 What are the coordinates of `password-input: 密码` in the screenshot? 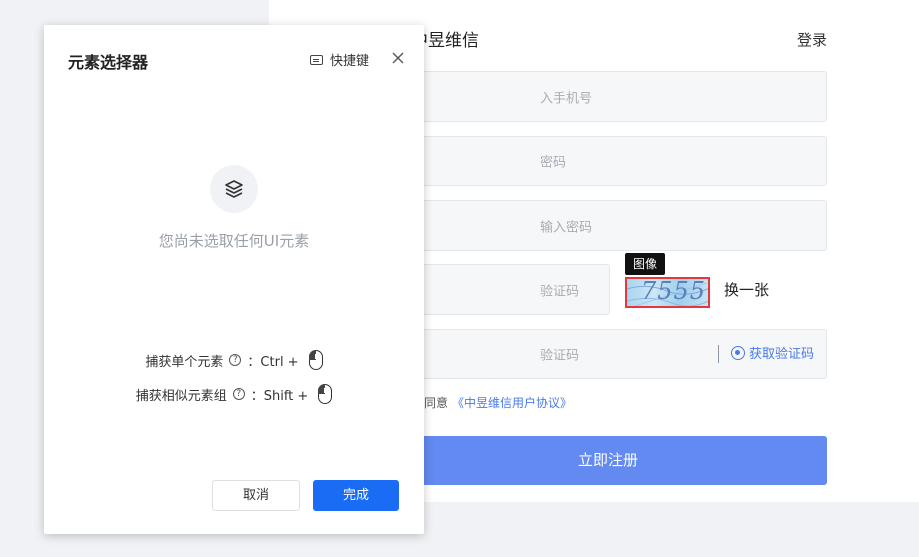 It's located at (608, 161).